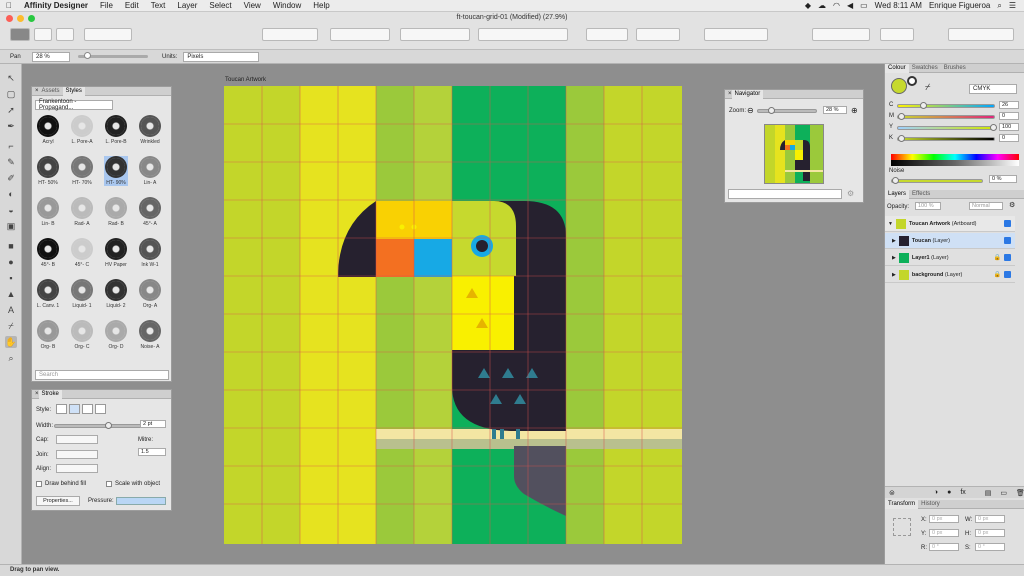 Image resolution: width=1024 pixels, height=576 pixels. I want to click on persona-export-button, so click(65, 34).